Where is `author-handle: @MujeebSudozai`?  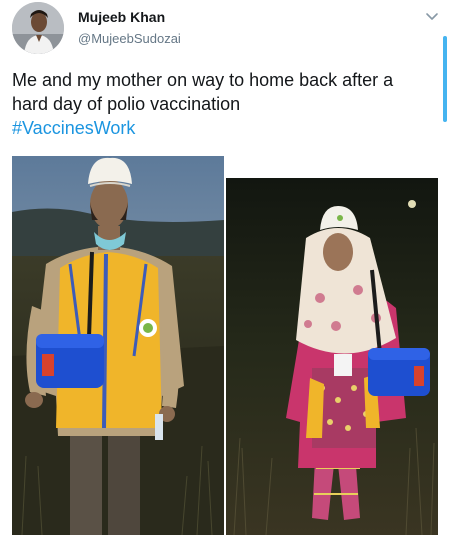 author-handle: @MujeebSudozai is located at coordinates (129, 38).